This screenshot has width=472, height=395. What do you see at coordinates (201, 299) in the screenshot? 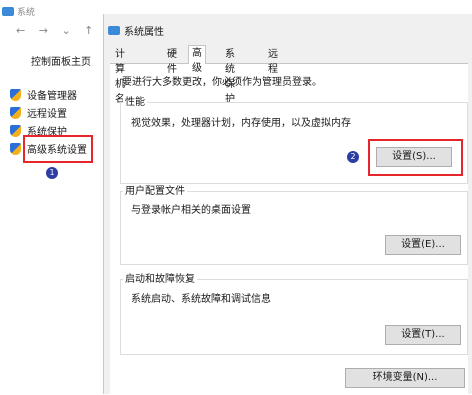
I see `startup-recovery-description: 系统启动、系统故障和调试信息` at bounding box center [201, 299].